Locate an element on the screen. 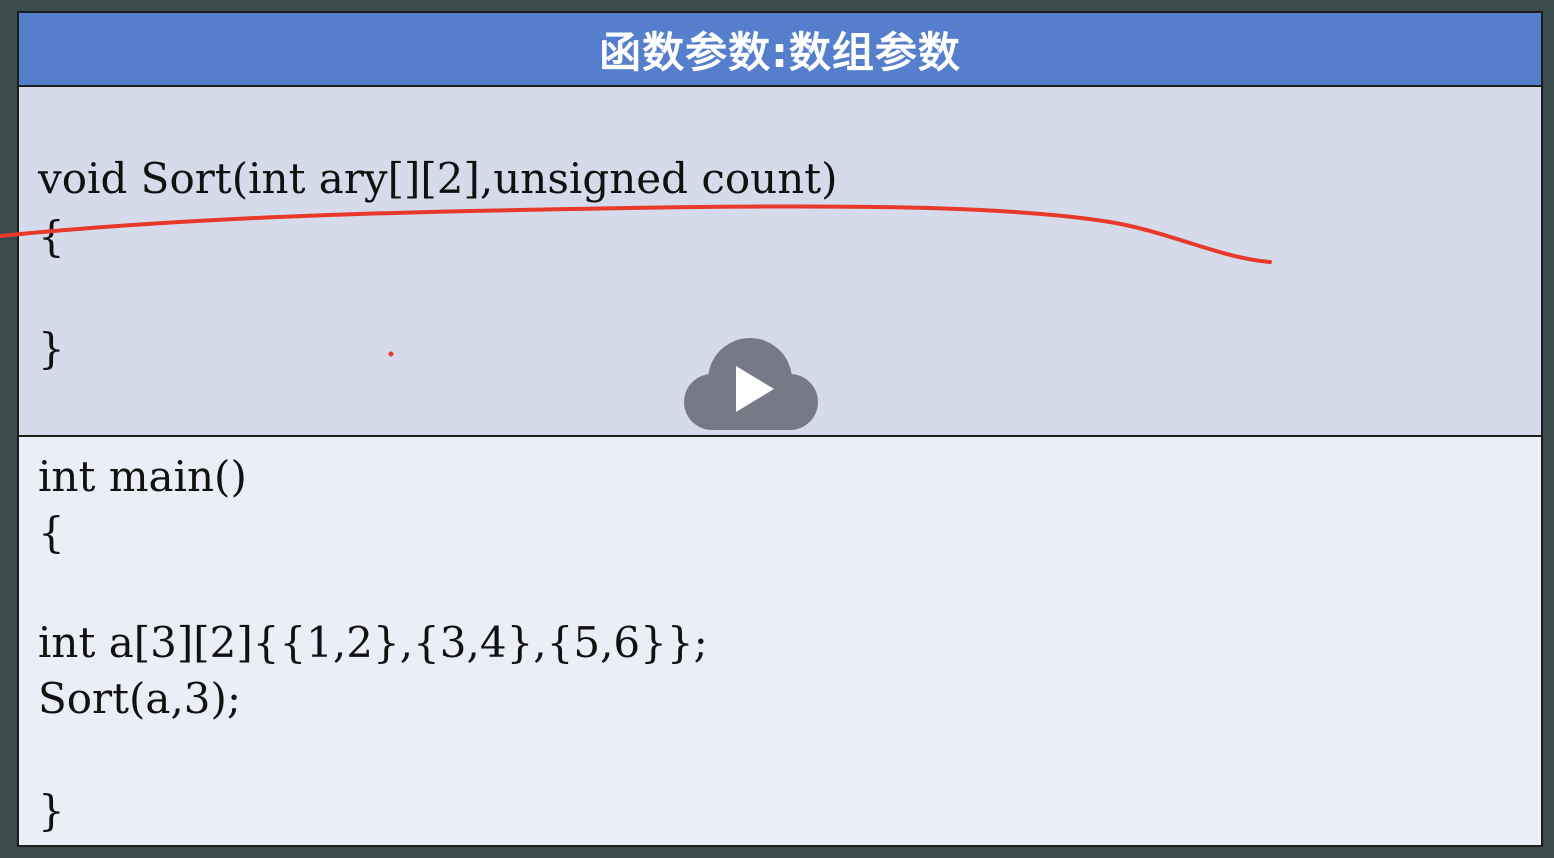 This screenshot has height=858, width=1554. play-cloud-icon is located at coordinates (751, 384).